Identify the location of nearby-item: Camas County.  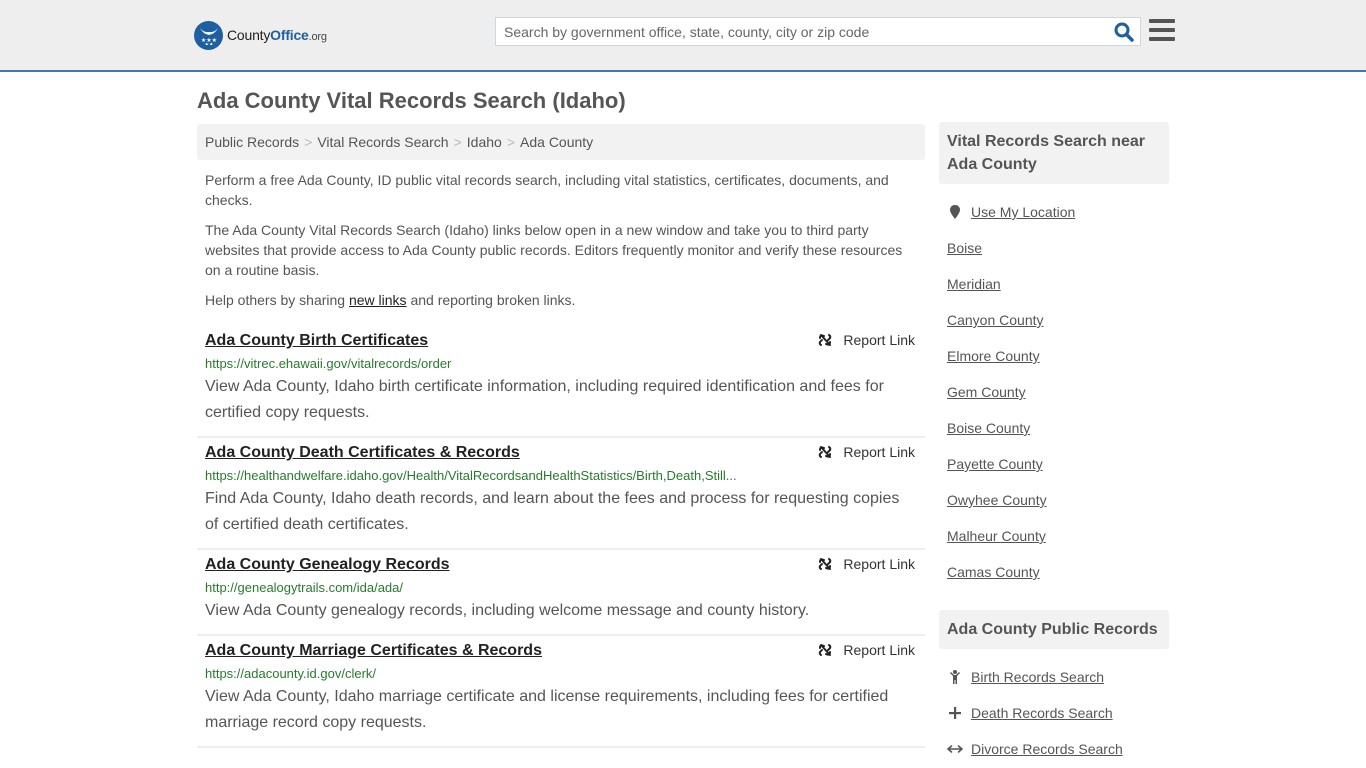
(1054, 572).